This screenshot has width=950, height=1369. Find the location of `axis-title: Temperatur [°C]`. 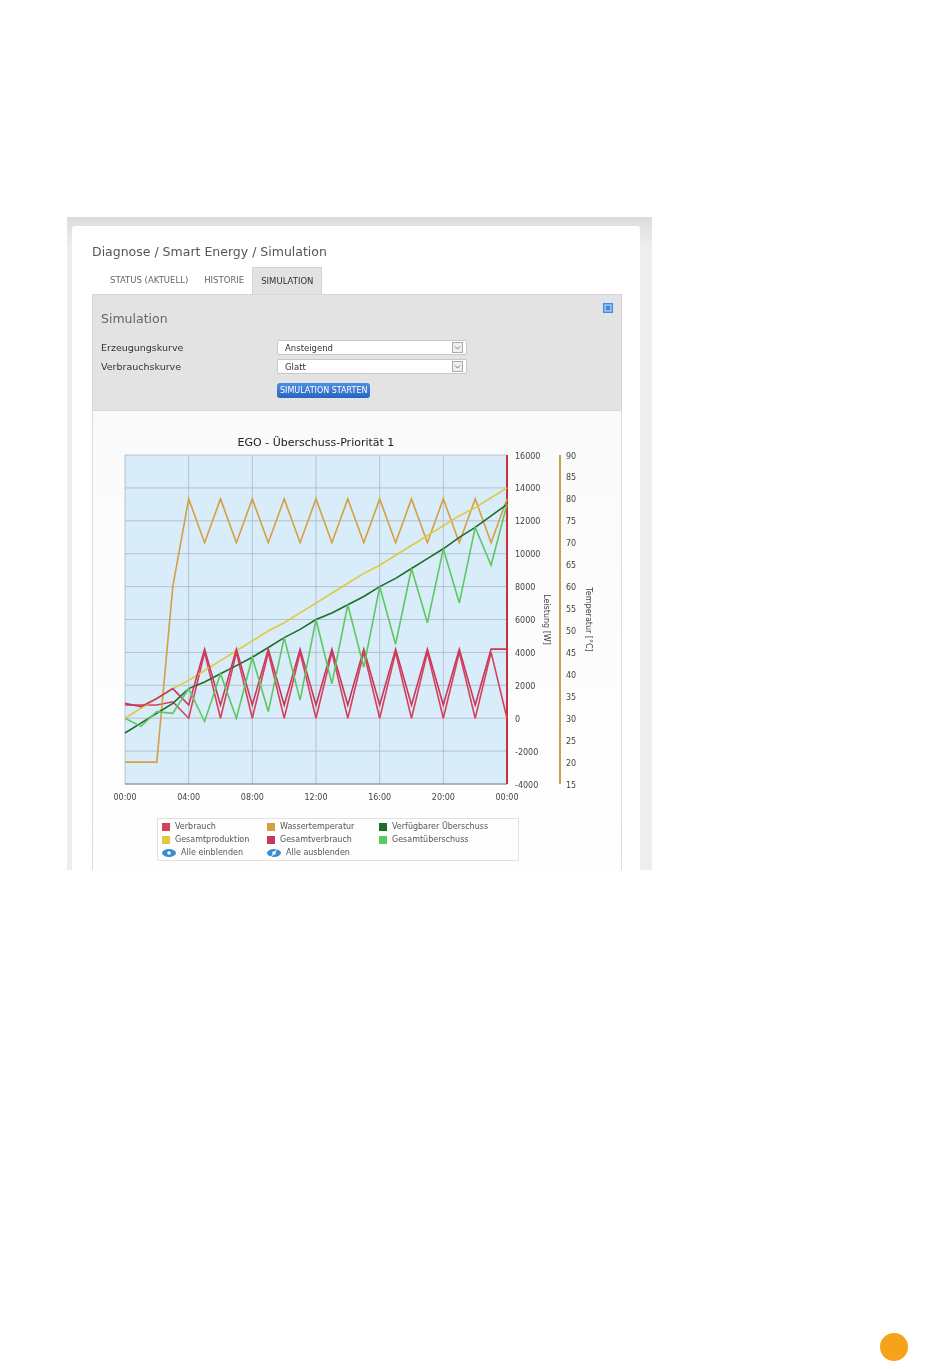

axis-title: Temperatur [°C] is located at coordinates (588, 619).